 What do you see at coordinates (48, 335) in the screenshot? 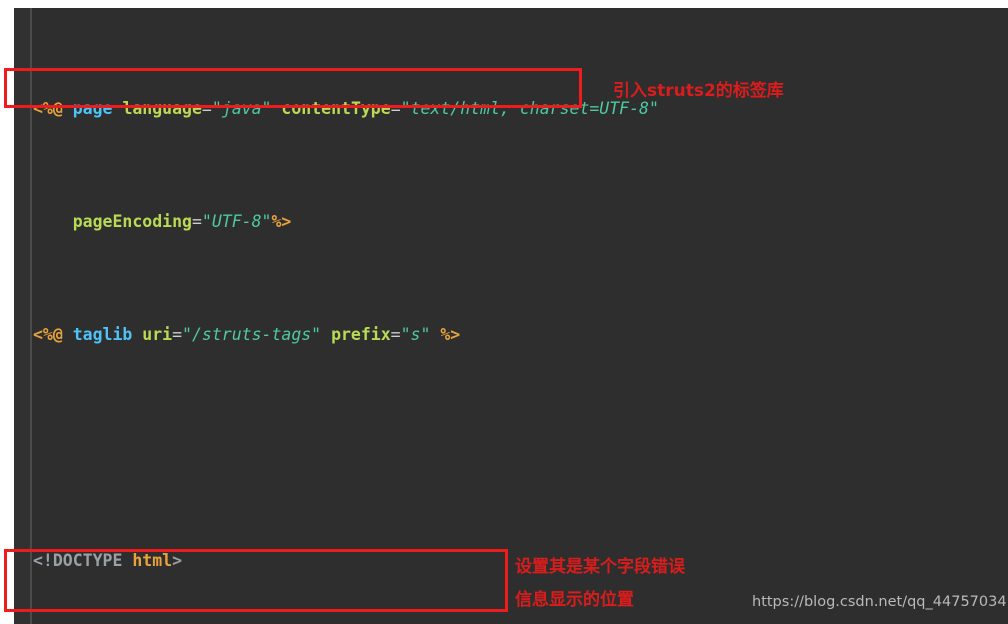
I see `jsp-taglib-open: <%@` at bounding box center [48, 335].